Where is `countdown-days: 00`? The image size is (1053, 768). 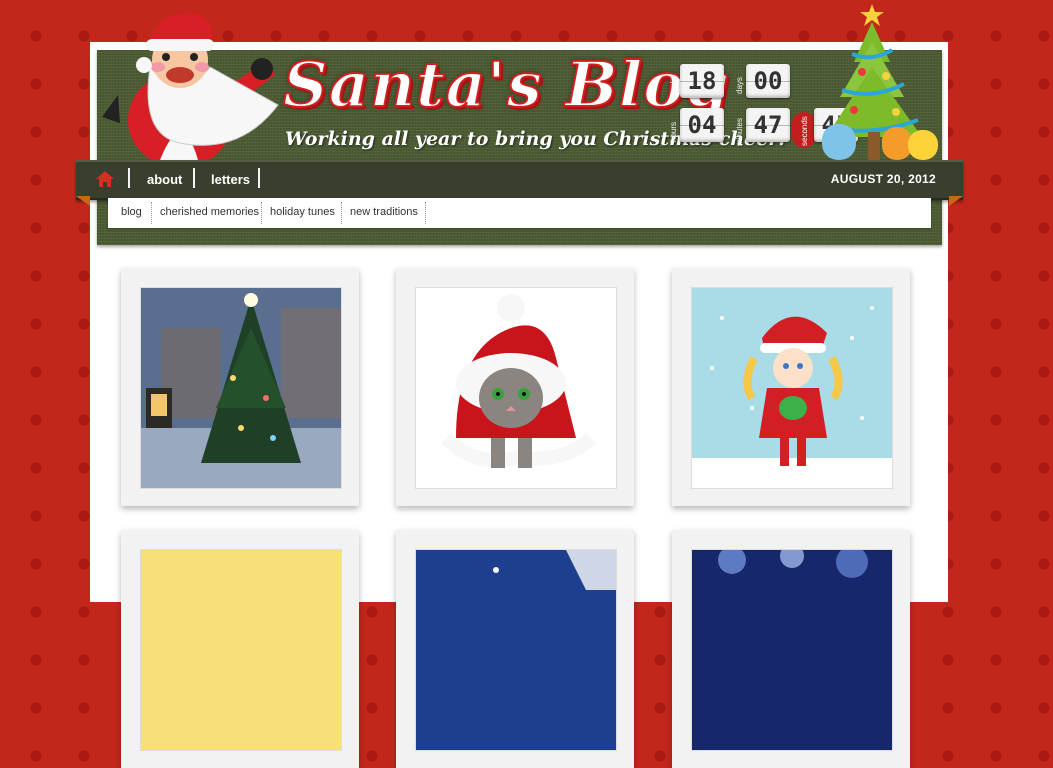
countdown-days: 00 is located at coordinates (768, 81).